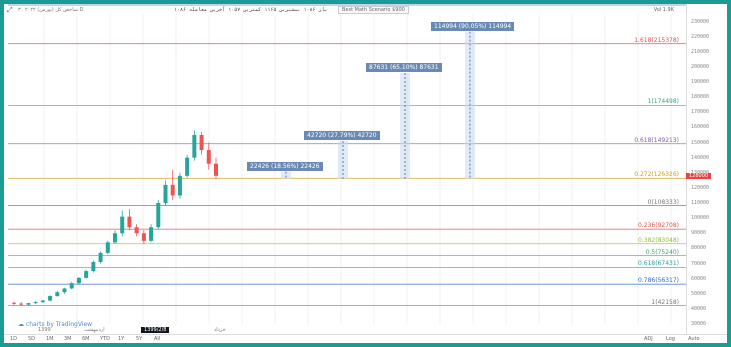 This screenshot has width=731, height=347. Describe the element at coordinates (694, 339) in the screenshot. I see `scale-toggle-button: Auto` at that location.